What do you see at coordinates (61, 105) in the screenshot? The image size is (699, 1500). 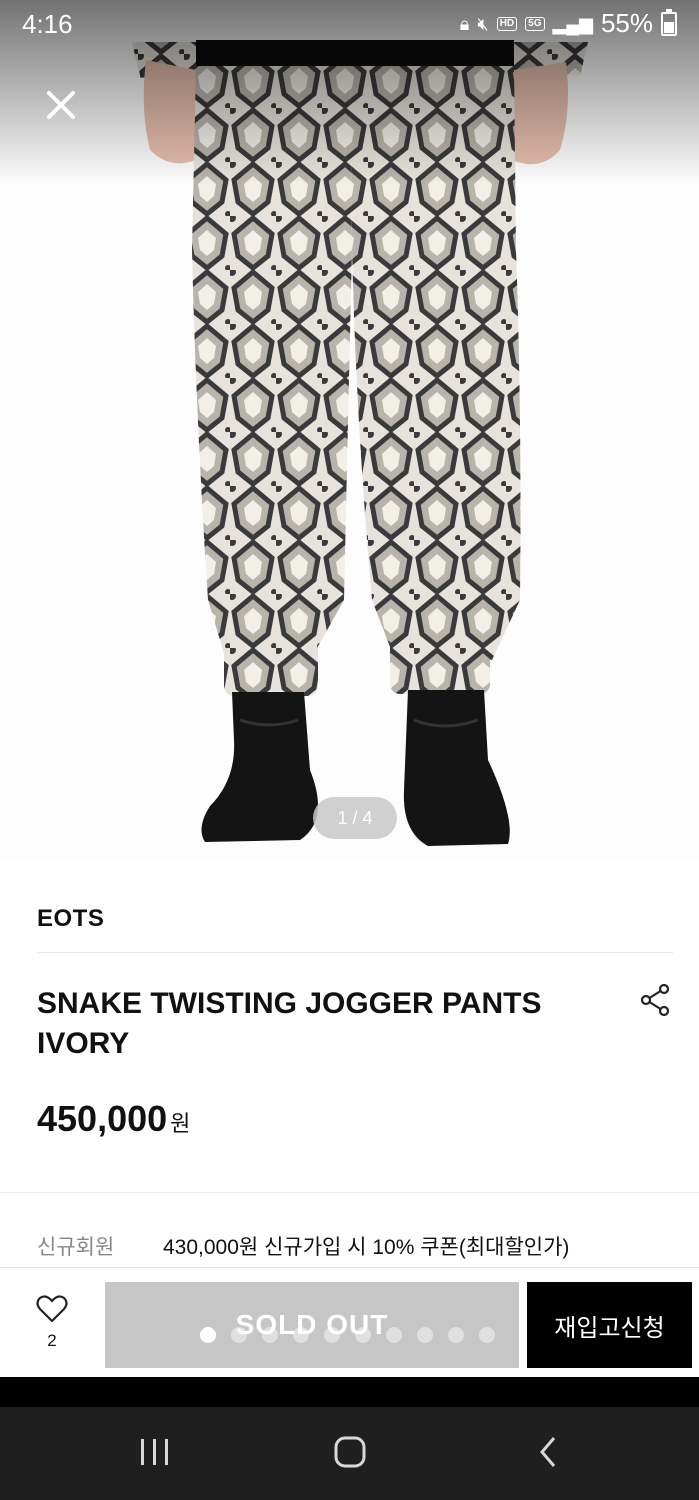 I see `close-icon` at bounding box center [61, 105].